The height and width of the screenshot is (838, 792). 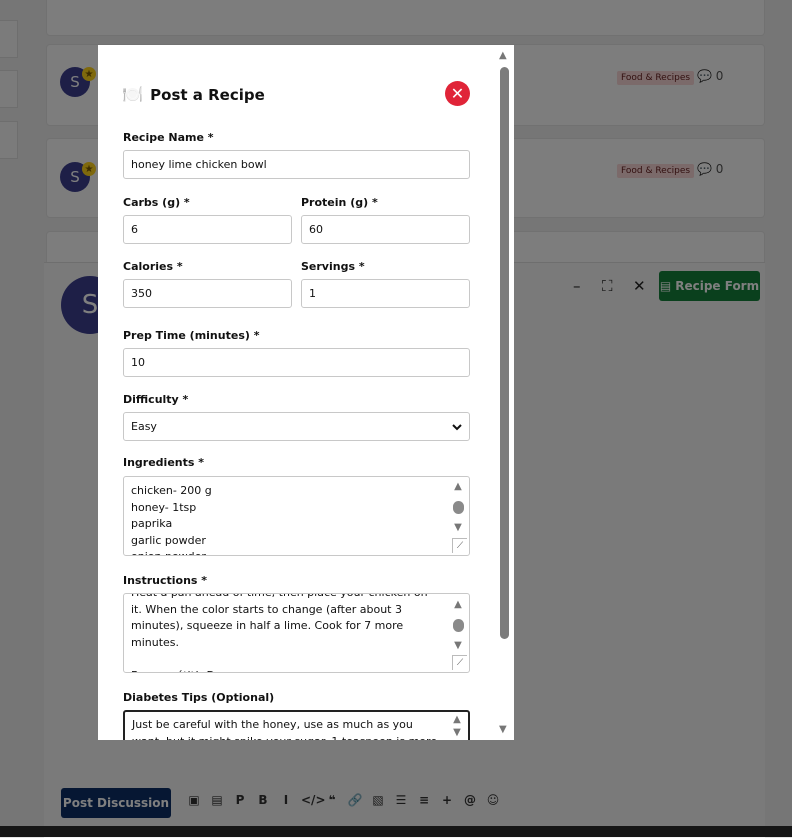 I want to click on close-button: ✕, so click(x=457, y=93).